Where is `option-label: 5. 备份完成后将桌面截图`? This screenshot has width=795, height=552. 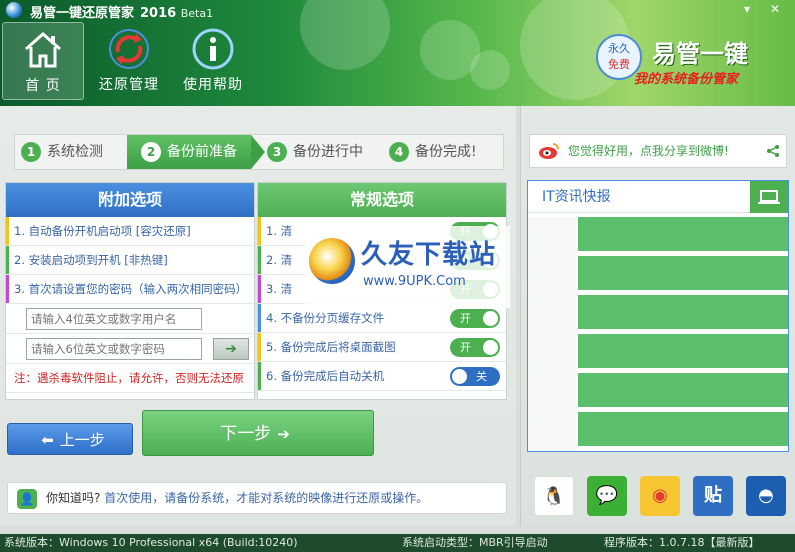
option-label: 5. 备份完成后将桌面截图 is located at coordinates (331, 347).